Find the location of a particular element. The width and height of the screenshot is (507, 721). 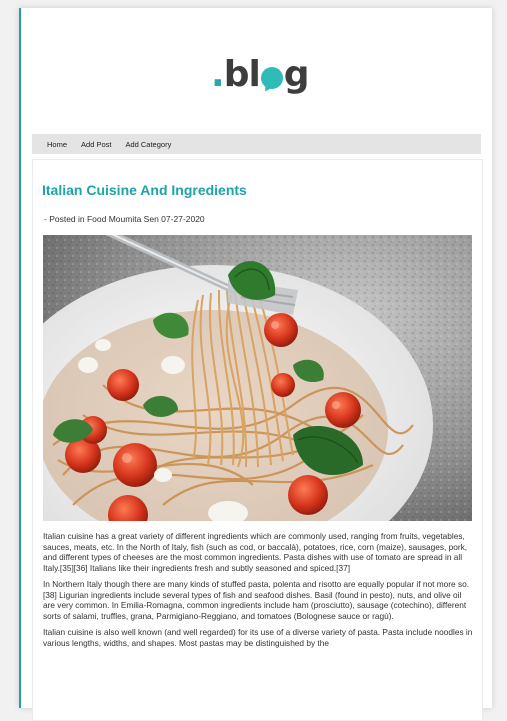

logo-wordmark: bl g is located at coordinates (266, 74).